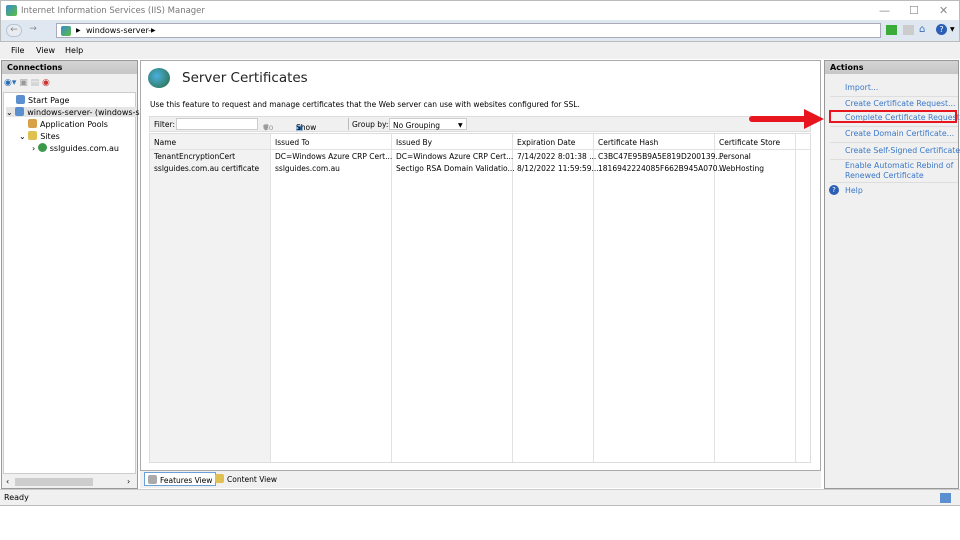 This screenshot has width=960, height=540. Describe the element at coordinates (152, 479) in the screenshot. I see `features-view-icon` at that location.